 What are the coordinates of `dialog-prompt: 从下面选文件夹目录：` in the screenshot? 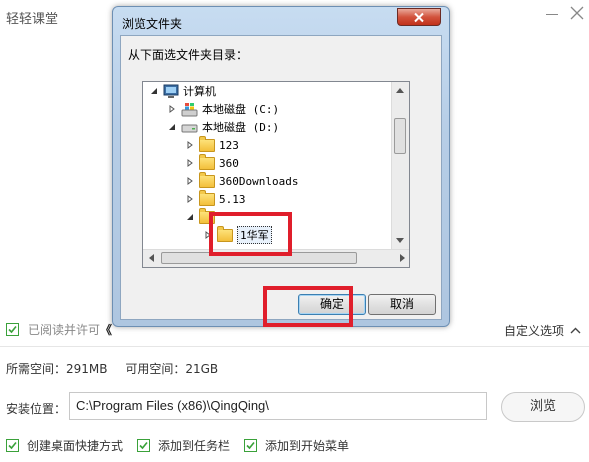 It's located at (188, 55).